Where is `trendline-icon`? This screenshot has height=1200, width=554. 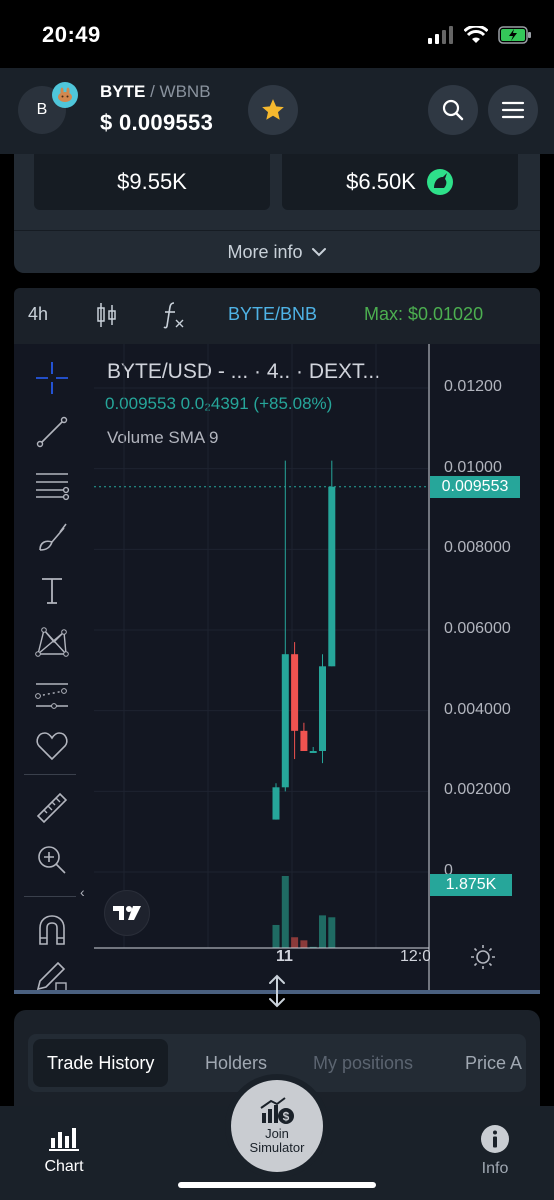
trendline-icon is located at coordinates (52, 432).